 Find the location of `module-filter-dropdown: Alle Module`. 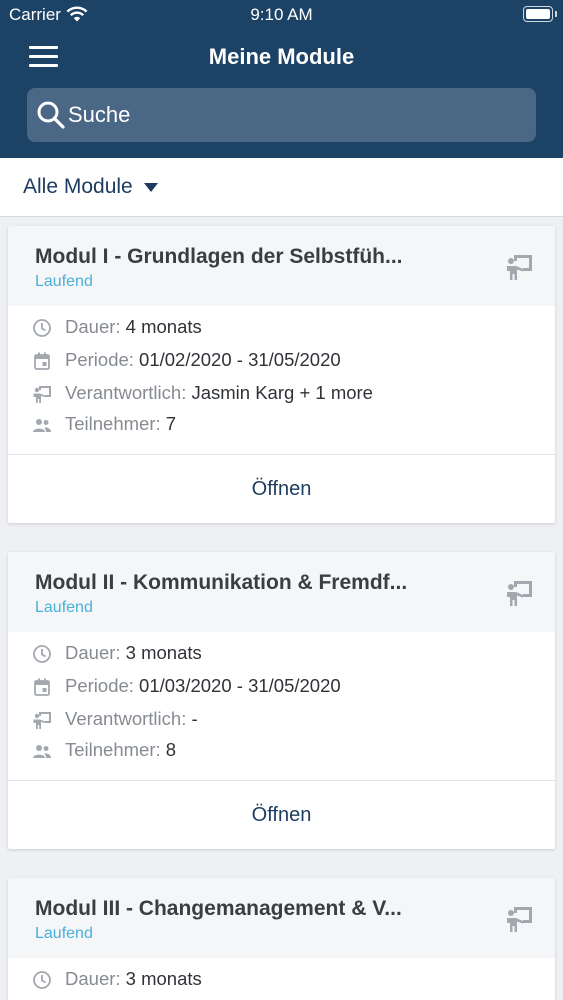

module-filter-dropdown: Alle Module is located at coordinates (78, 187).